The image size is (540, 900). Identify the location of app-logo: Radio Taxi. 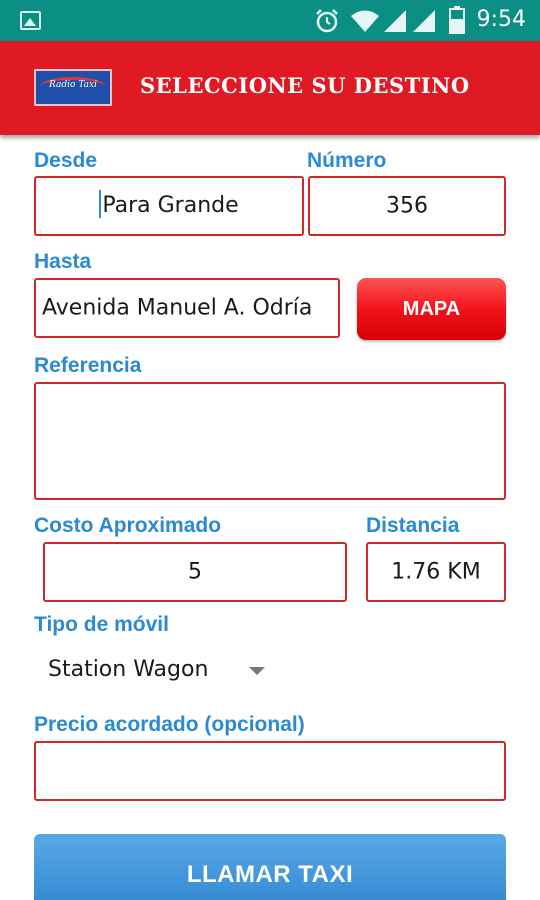
(73, 87).